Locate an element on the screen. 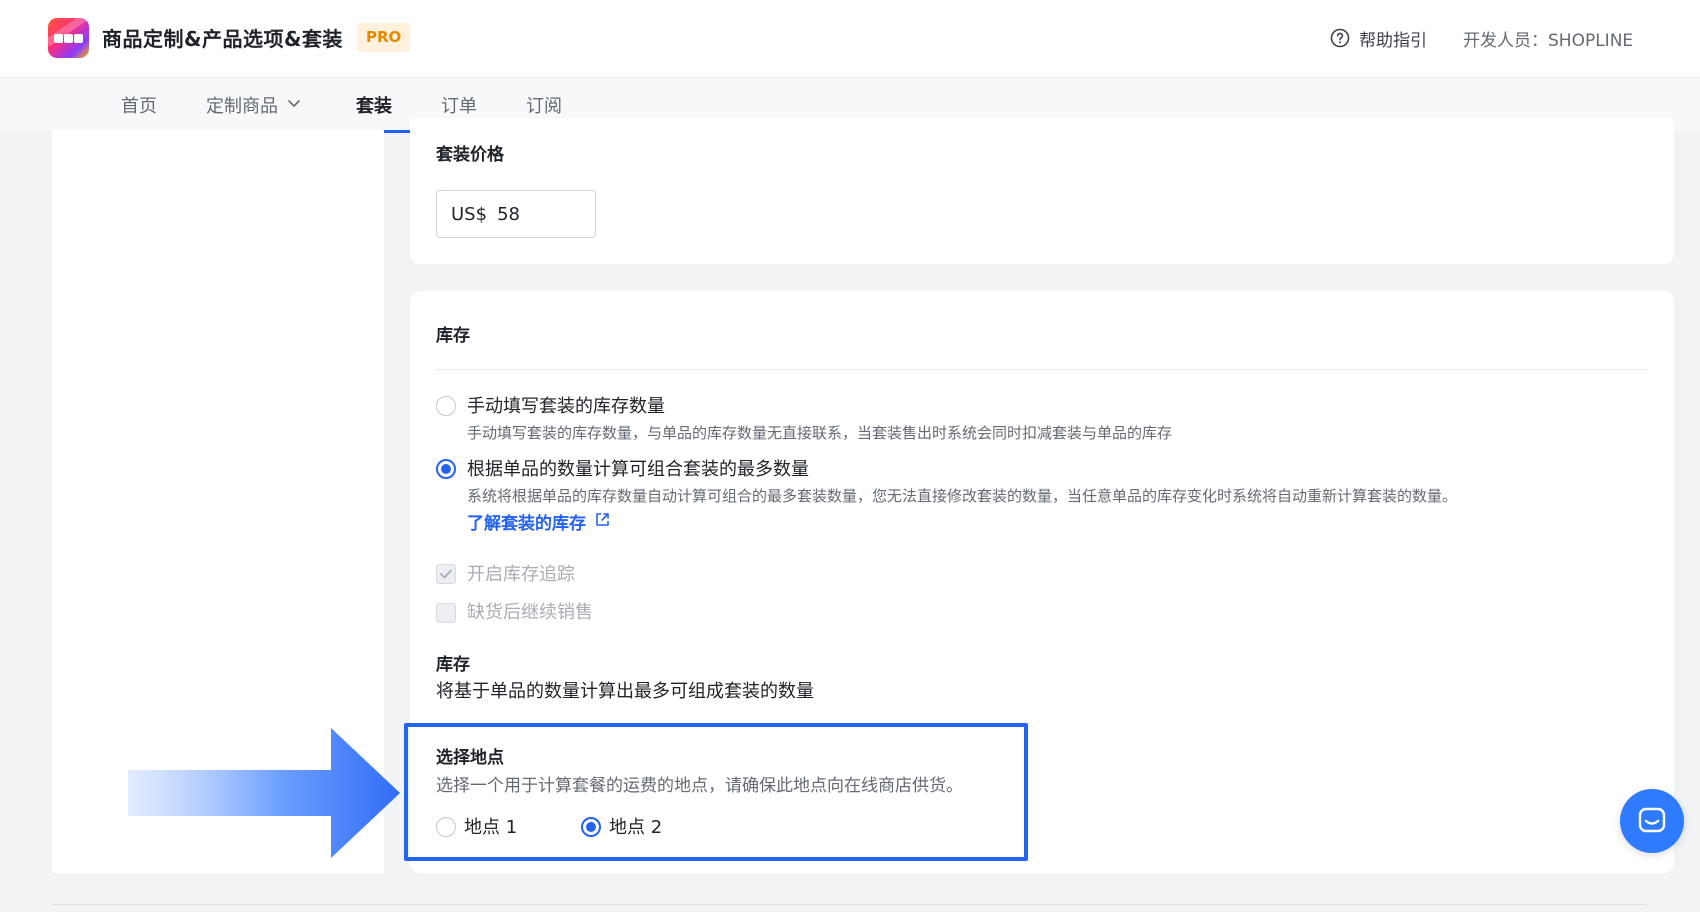  bottom-divider is located at coordinates (849, 904).